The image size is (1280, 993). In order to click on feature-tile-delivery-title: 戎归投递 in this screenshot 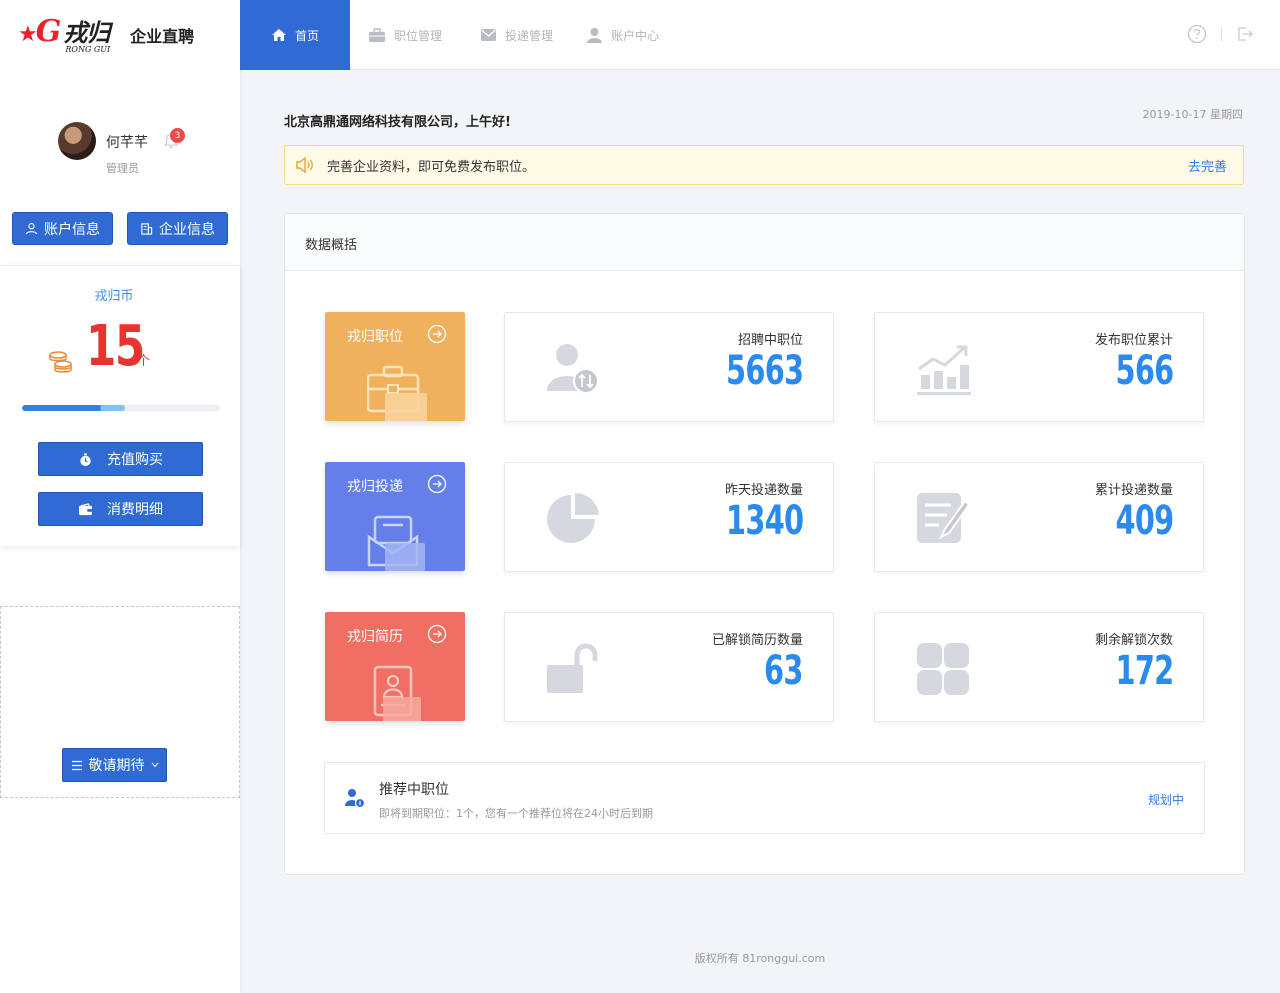, I will do `click(375, 487)`.